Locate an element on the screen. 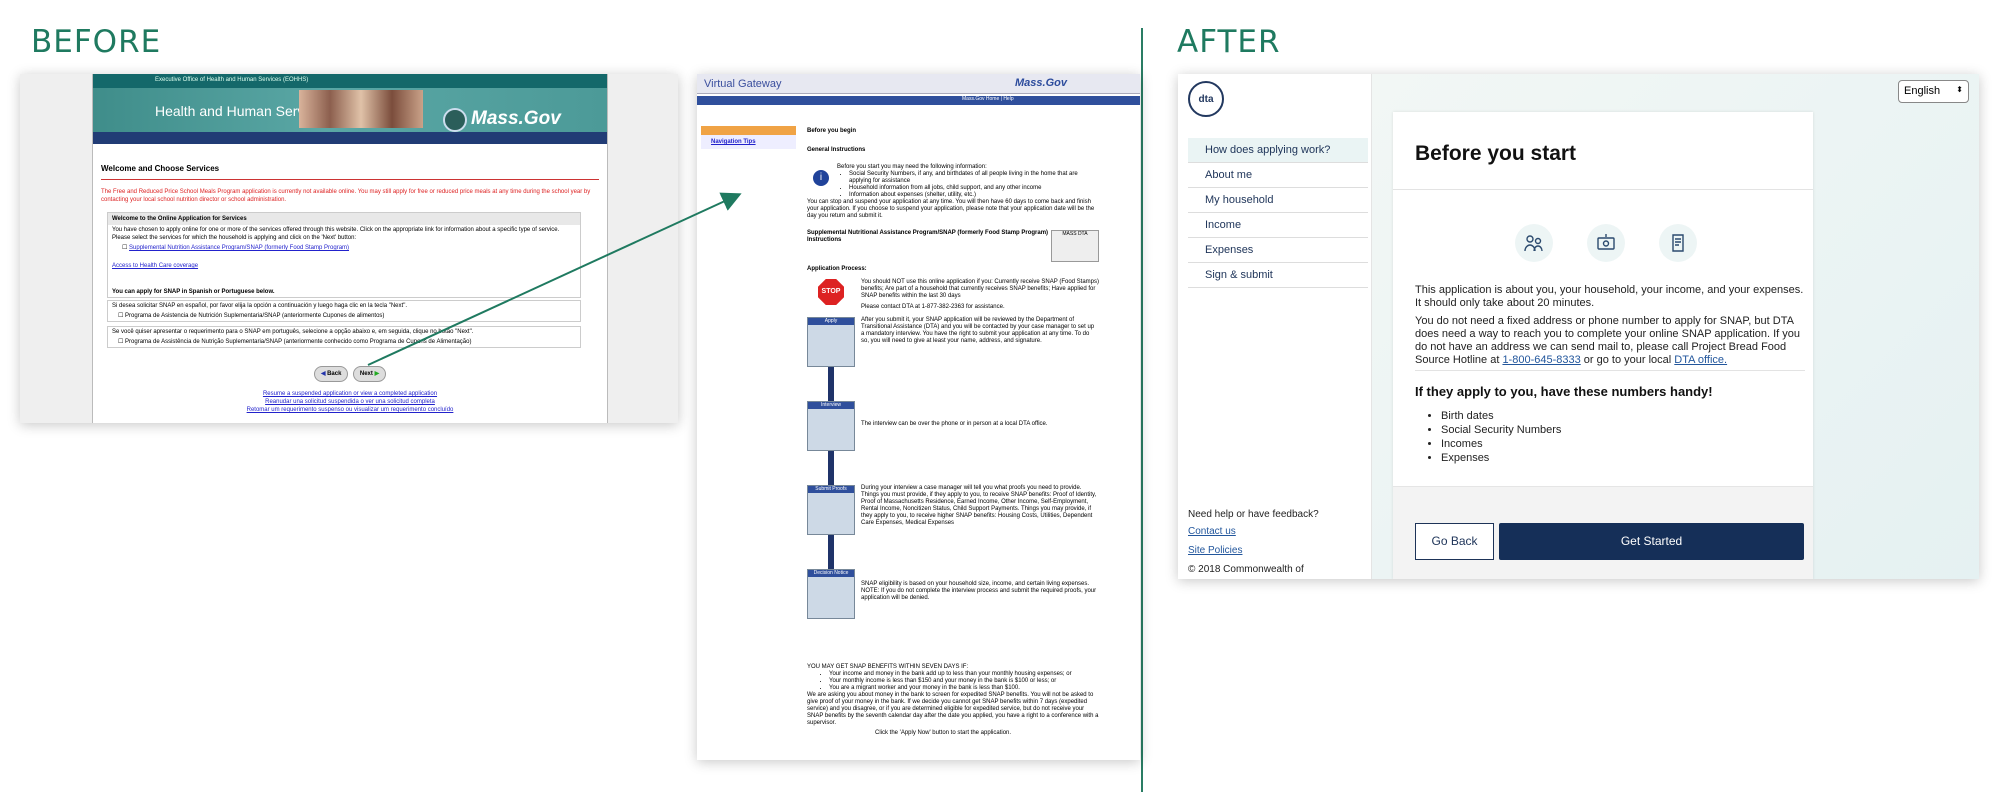 The width and height of the screenshot is (2000, 811). sidebar-item-about-me: About me is located at coordinates (1278, 175).